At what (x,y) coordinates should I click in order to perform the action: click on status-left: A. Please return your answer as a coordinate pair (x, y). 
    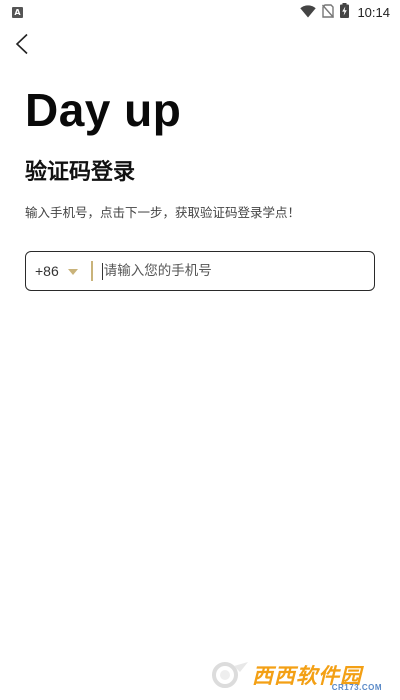
    Looking at the image, I should click on (17, 12).